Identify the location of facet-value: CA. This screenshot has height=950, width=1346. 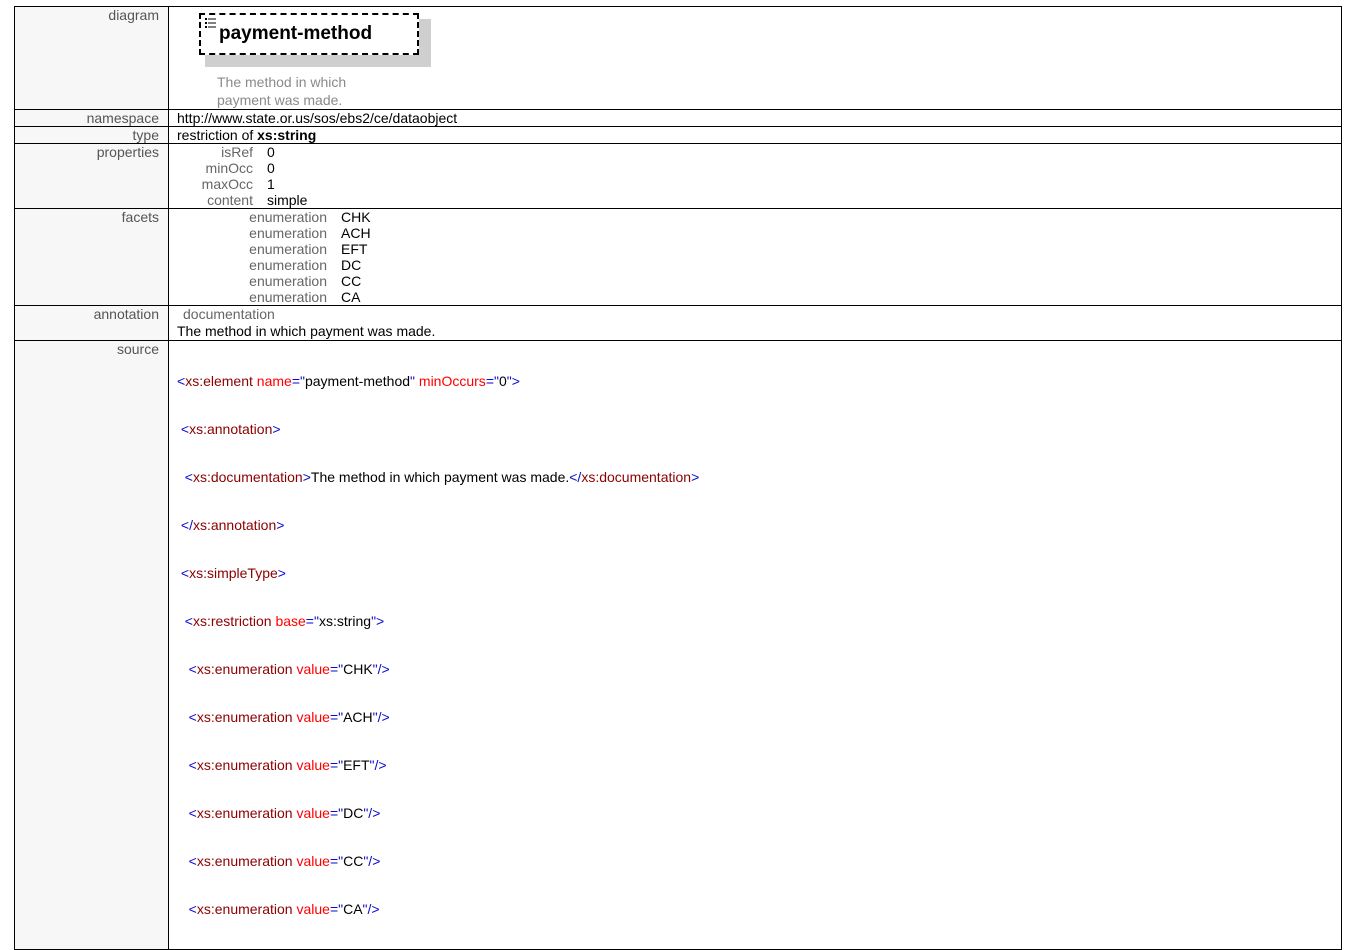
(351, 297).